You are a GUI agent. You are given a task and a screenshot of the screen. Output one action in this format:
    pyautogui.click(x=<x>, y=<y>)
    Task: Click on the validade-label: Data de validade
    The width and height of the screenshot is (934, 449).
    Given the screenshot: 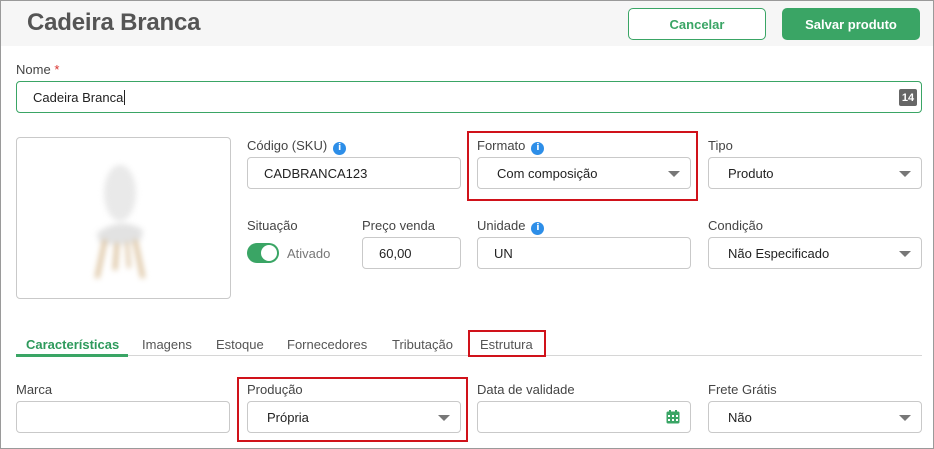 What is the action you would take?
    pyautogui.click(x=526, y=389)
    